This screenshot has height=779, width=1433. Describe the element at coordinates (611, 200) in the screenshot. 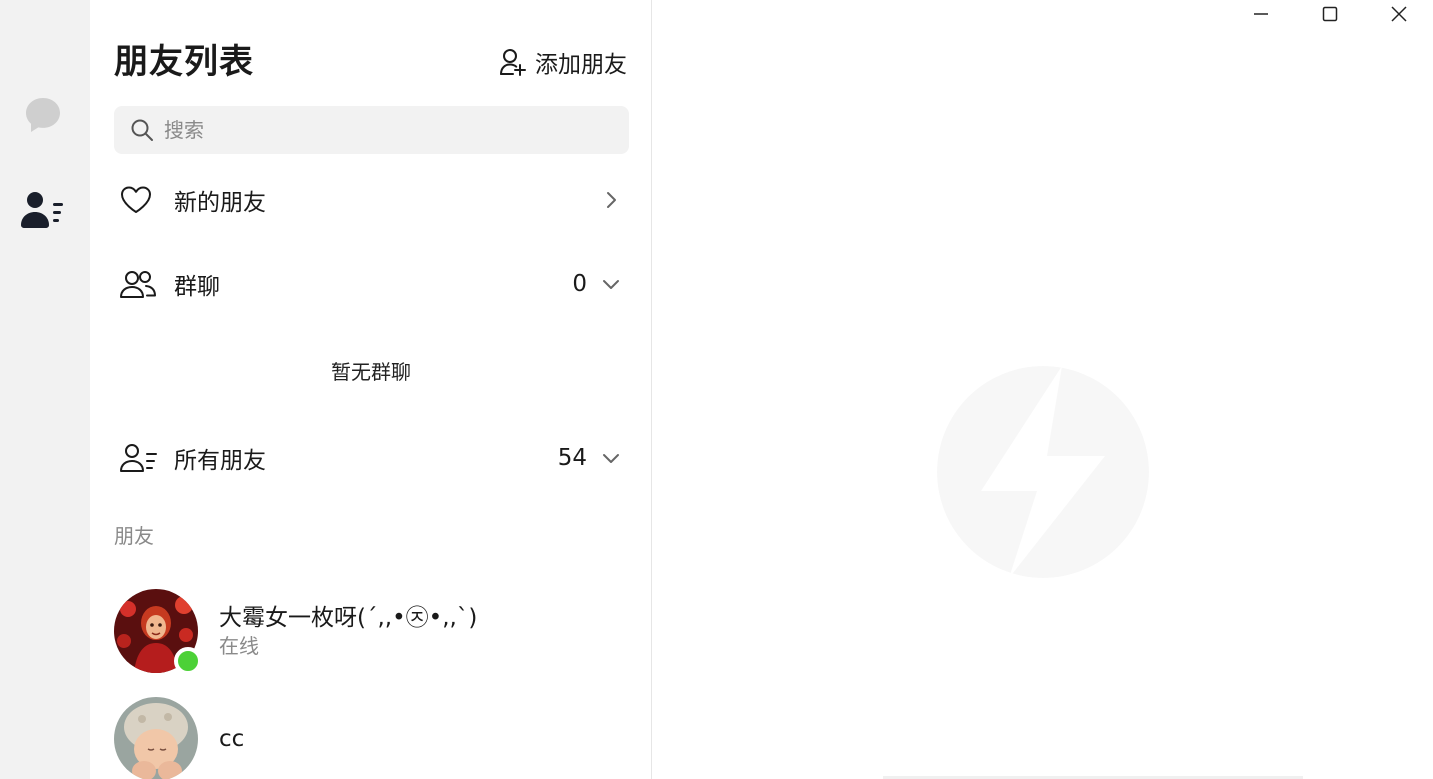

I see `chevron-right-icon` at that location.